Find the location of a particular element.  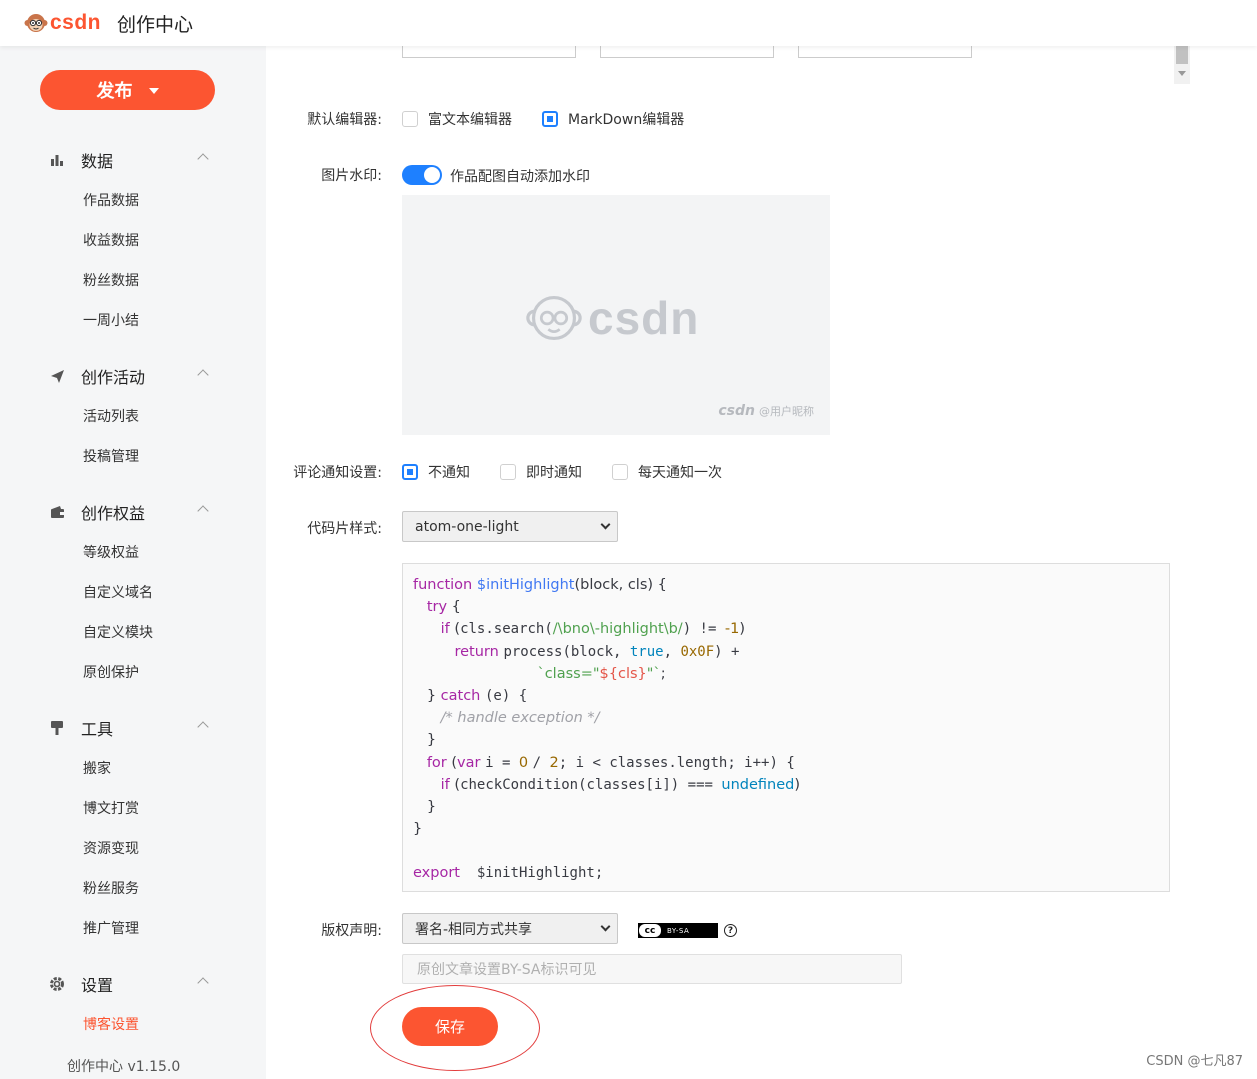

code-style-label: 代码片样式: is located at coordinates (344, 529).